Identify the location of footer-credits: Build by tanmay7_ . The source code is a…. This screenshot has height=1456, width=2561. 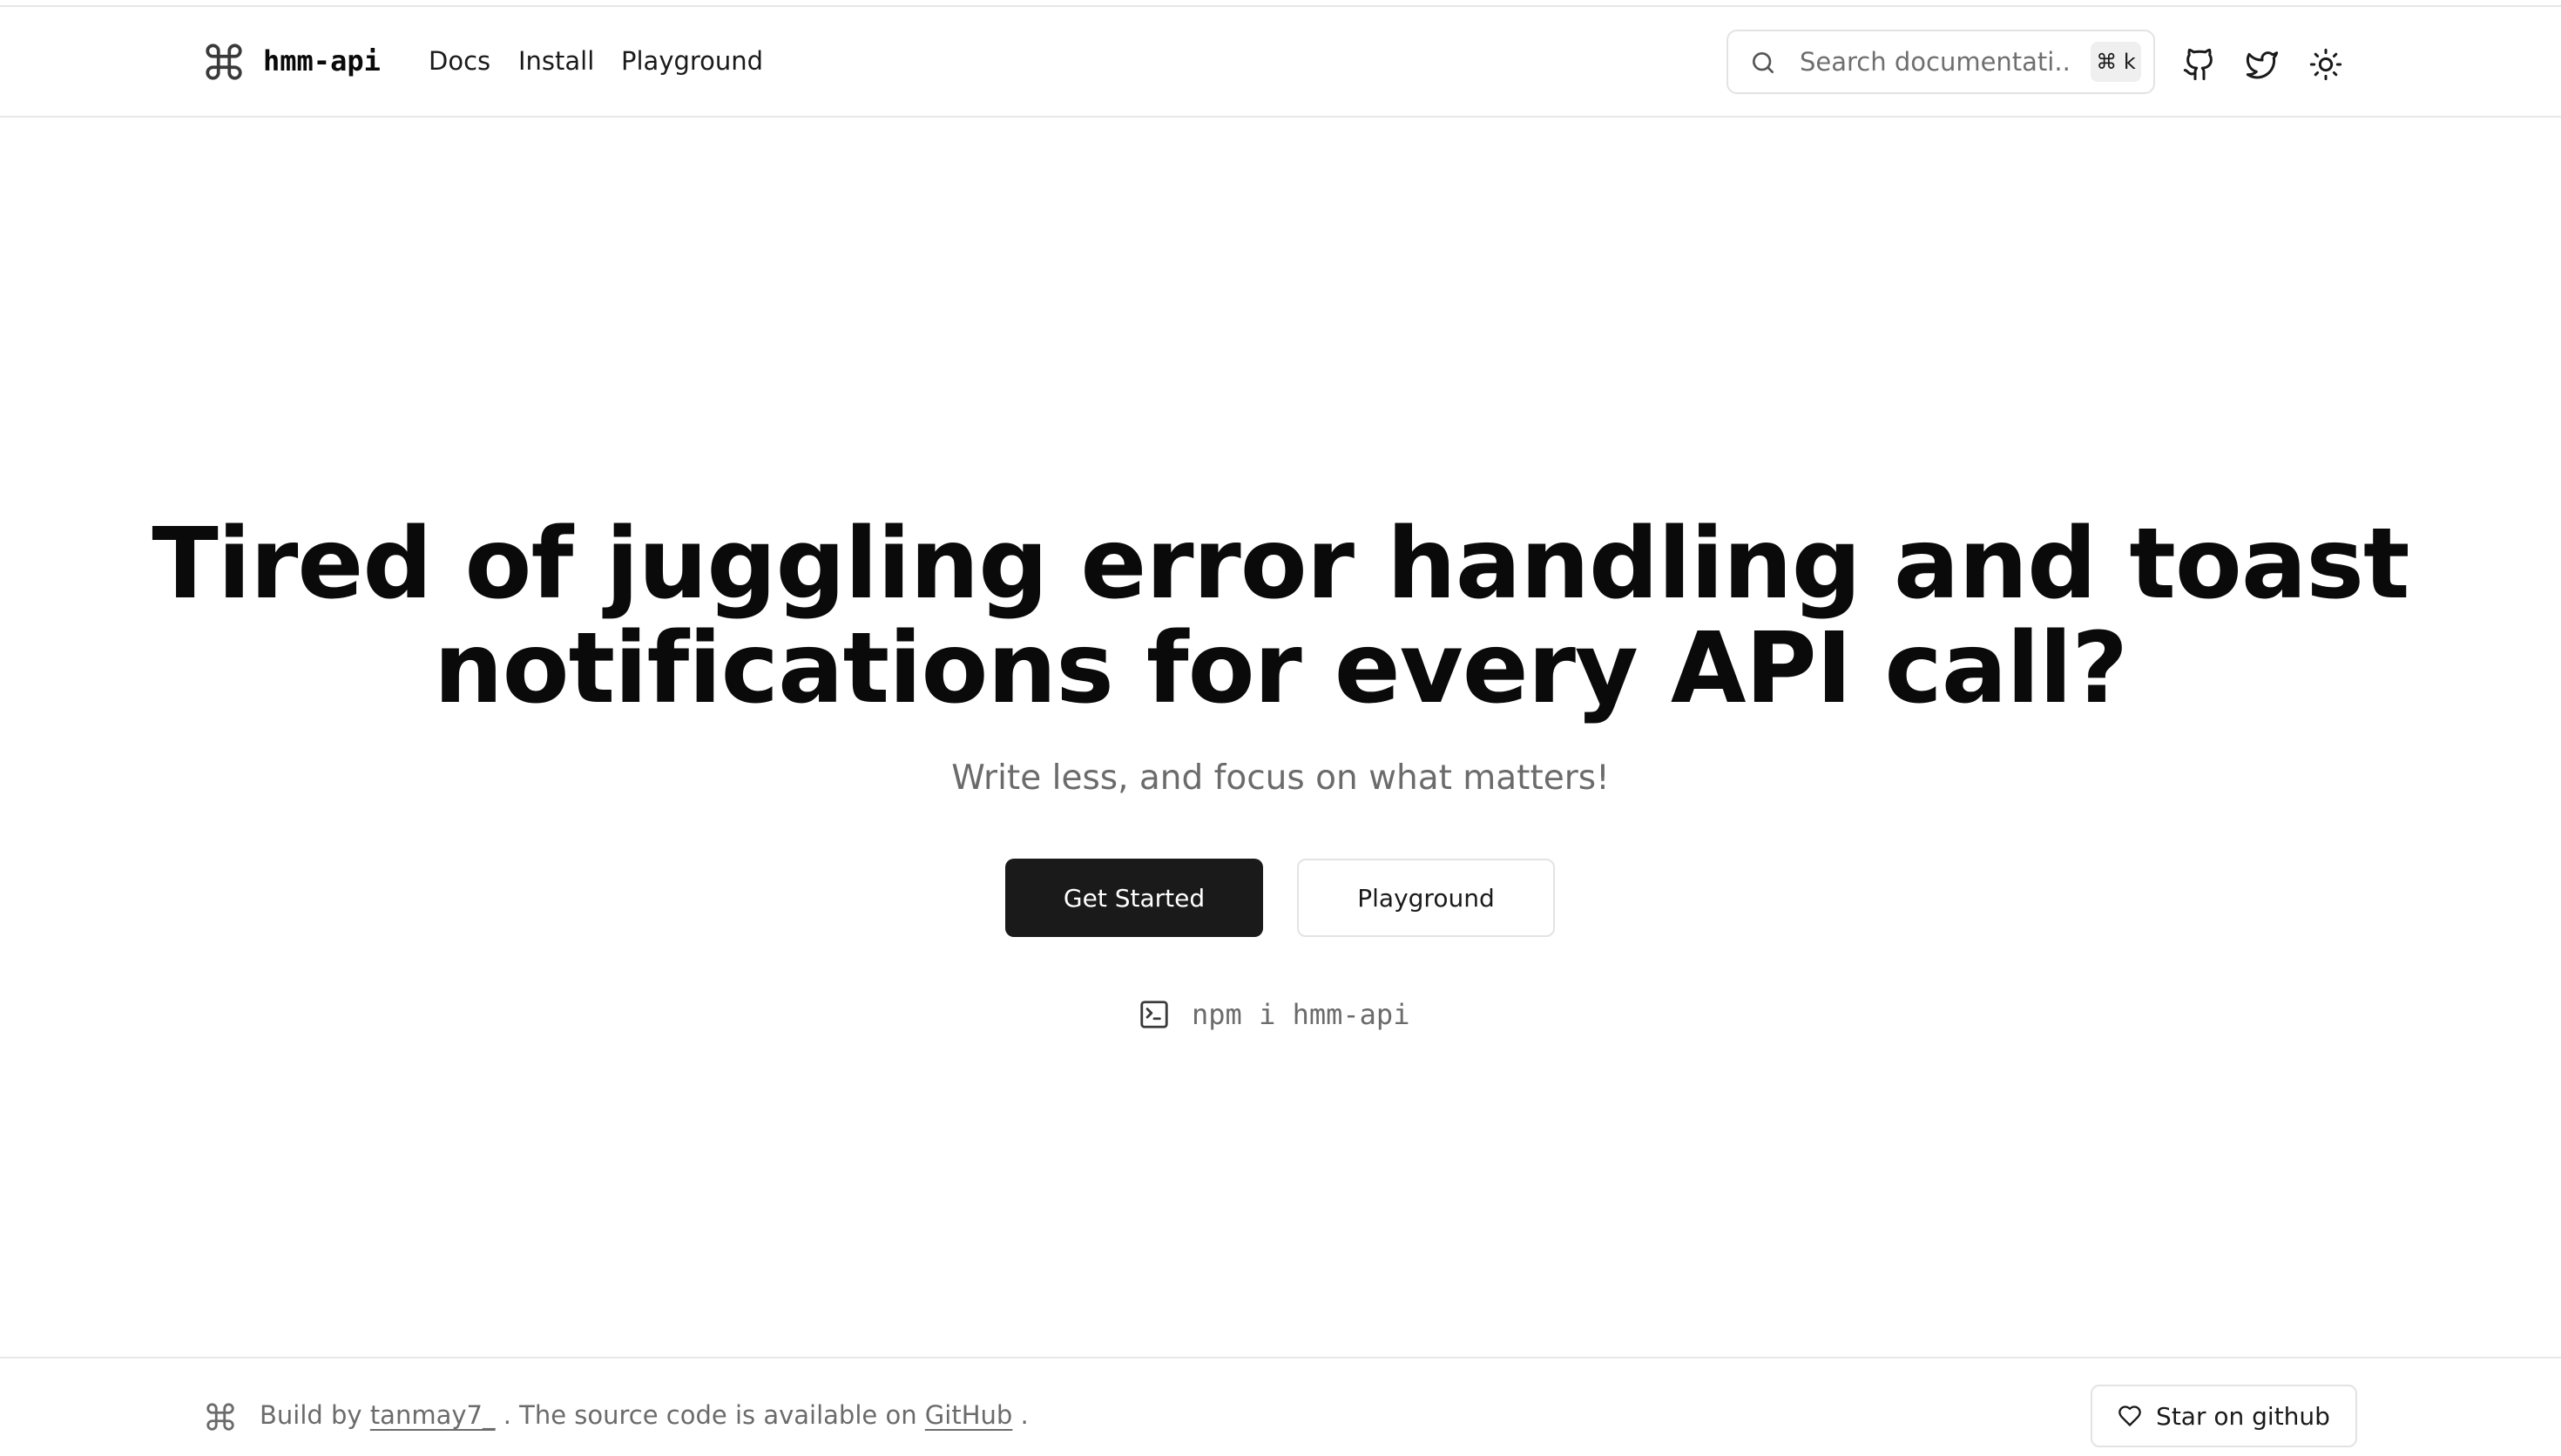
(644, 1415).